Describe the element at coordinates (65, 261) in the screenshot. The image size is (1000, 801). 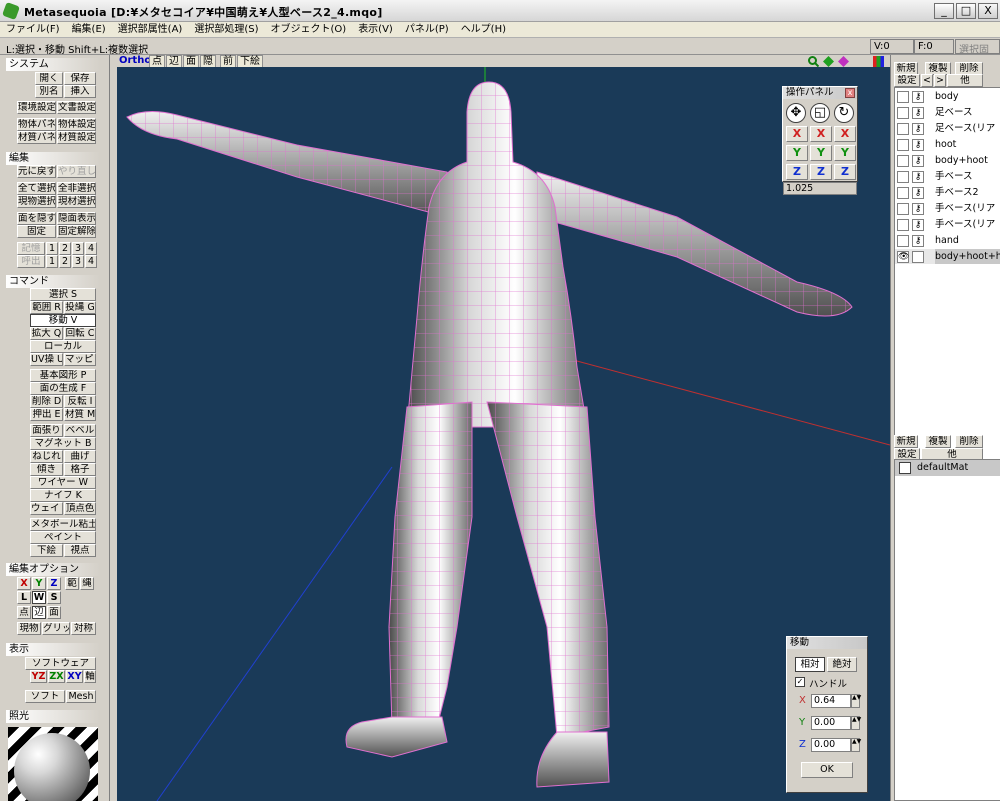
I see `recall-slot-2: 2` at that location.